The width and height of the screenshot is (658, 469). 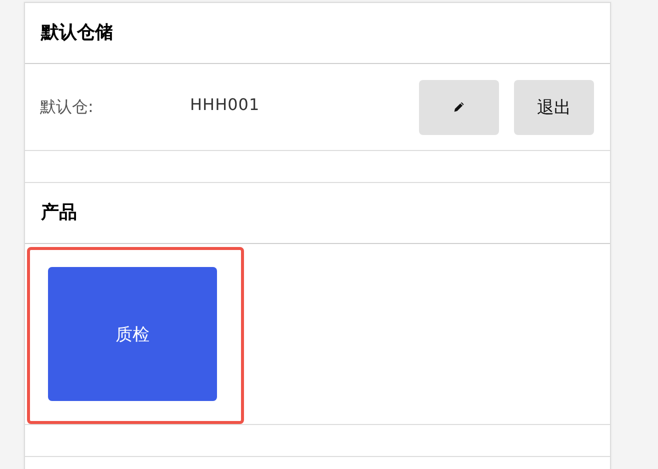 What do you see at coordinates (317, 33) in the screenshot?
I see `section-title: 默认仓储` at bounding box center [317, 33].